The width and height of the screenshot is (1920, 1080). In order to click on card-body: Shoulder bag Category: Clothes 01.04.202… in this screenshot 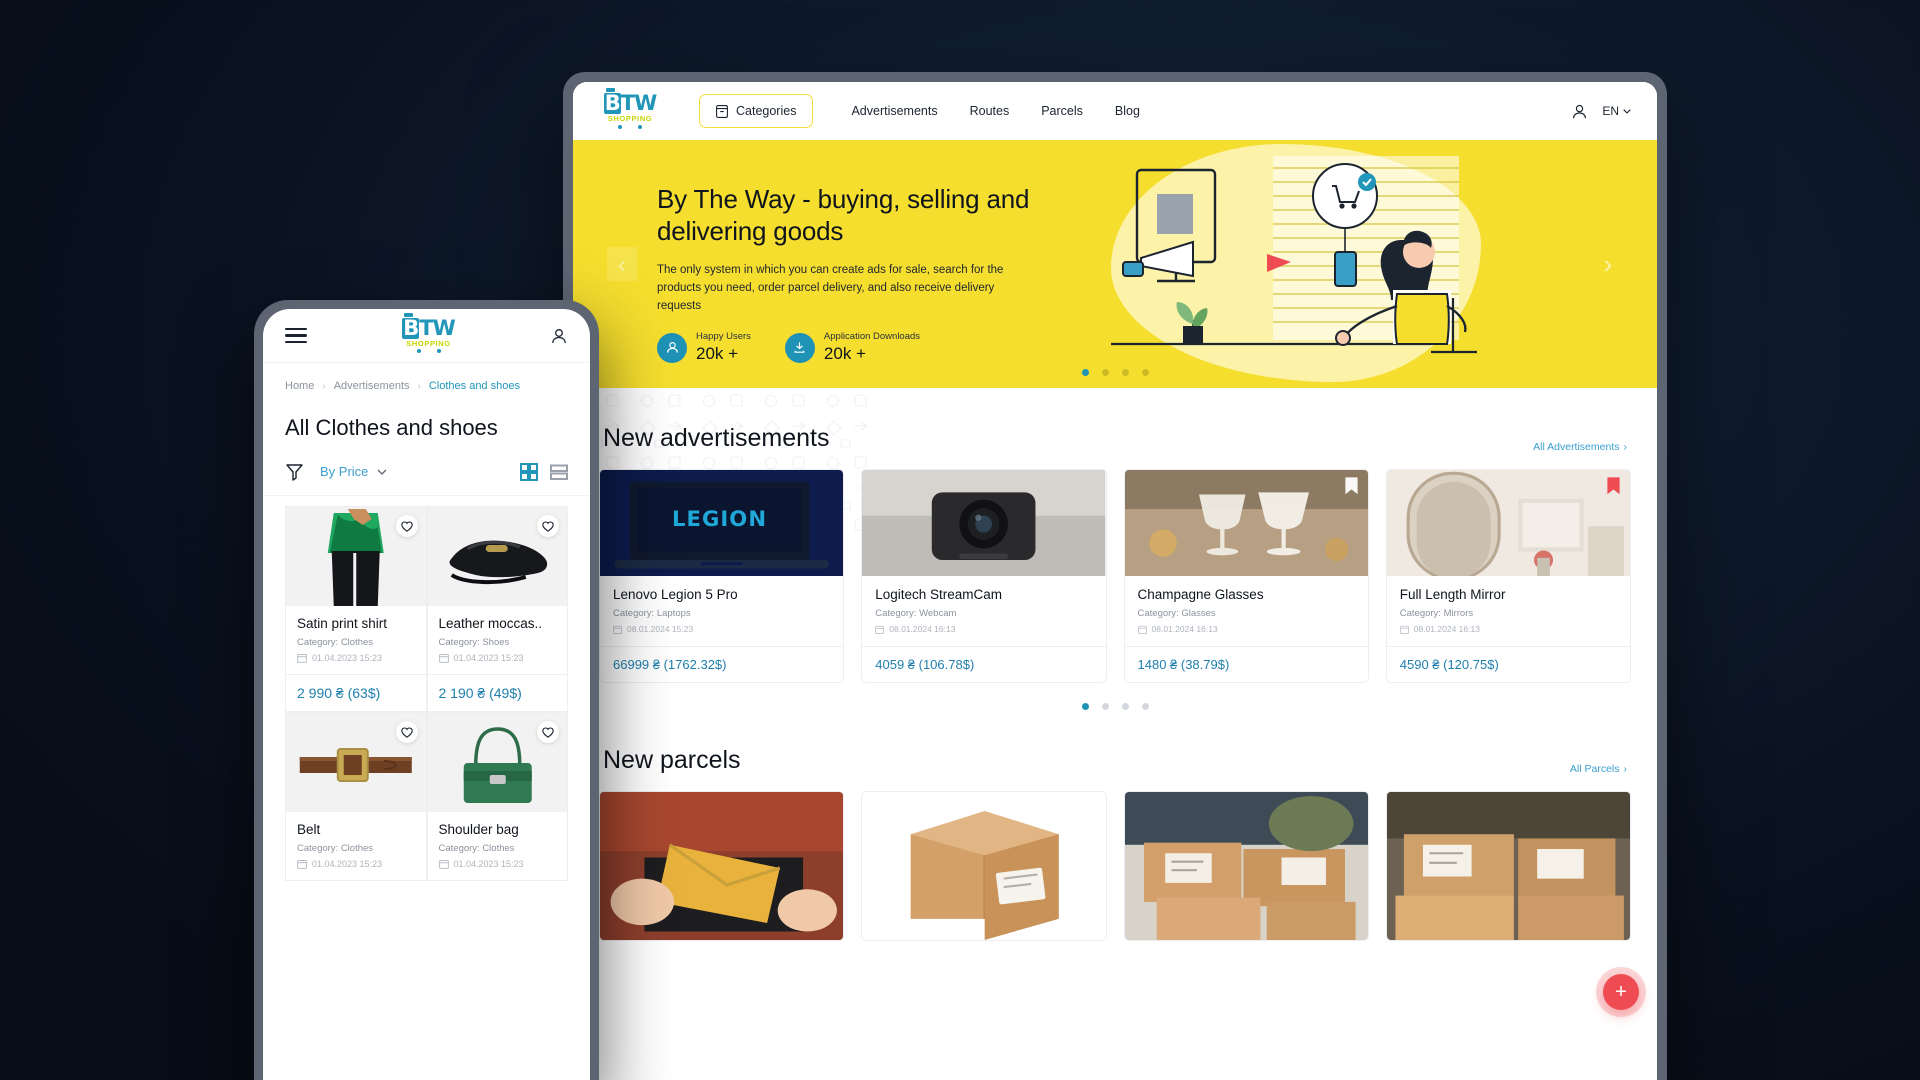, I will do `click(498, 846)`.